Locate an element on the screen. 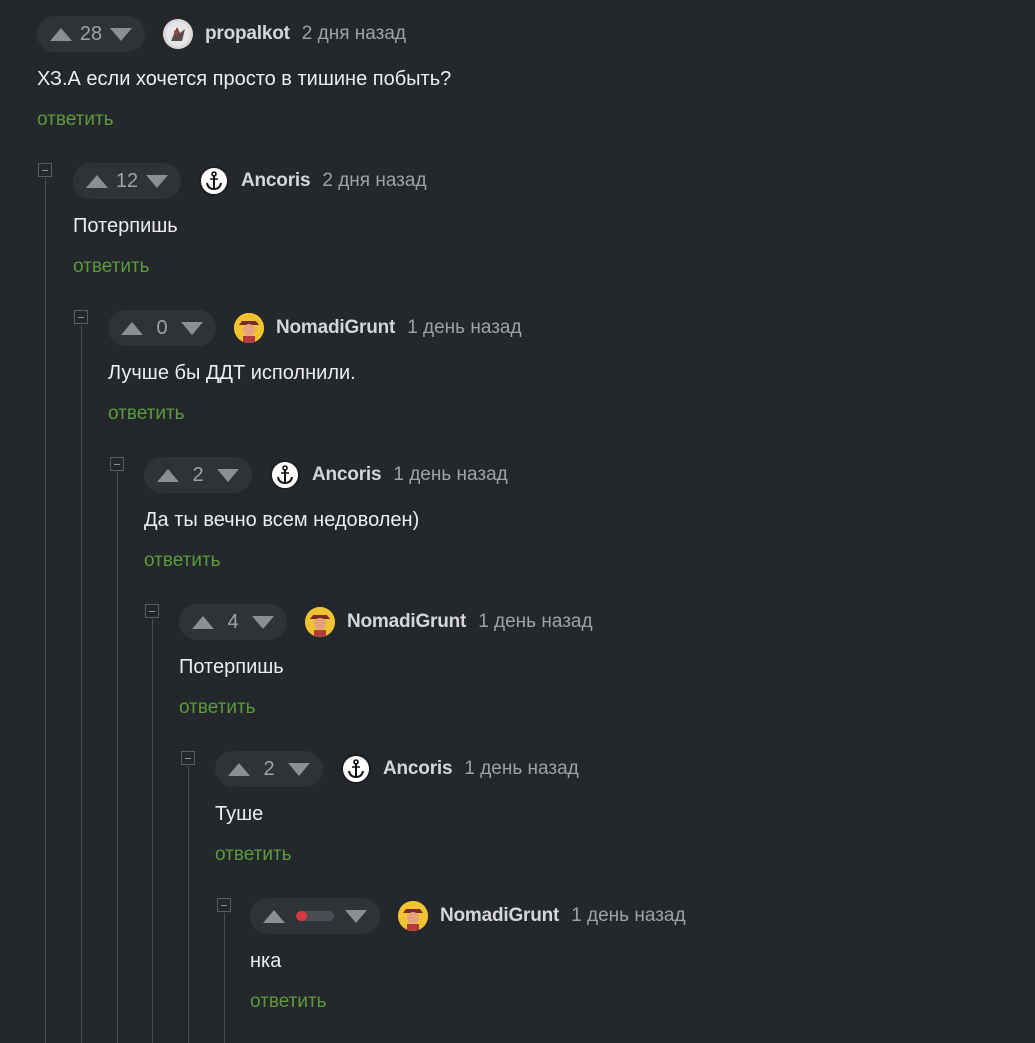 Image resolution: width=1035 pixels, height=1043 pixels. rating-control: 12 is located at coordinates (127, 181).